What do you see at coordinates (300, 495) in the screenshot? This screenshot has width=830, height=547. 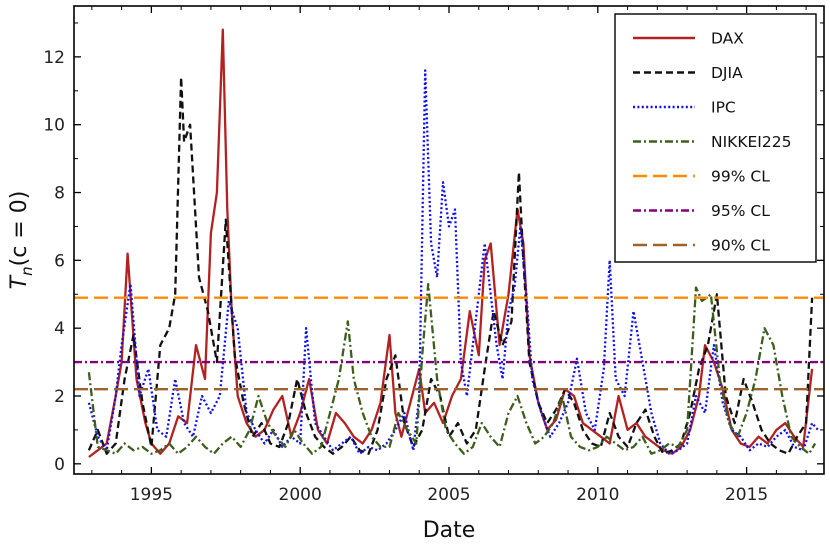 I see `x-tick-label: 2000` at bounding box center [300, 495].